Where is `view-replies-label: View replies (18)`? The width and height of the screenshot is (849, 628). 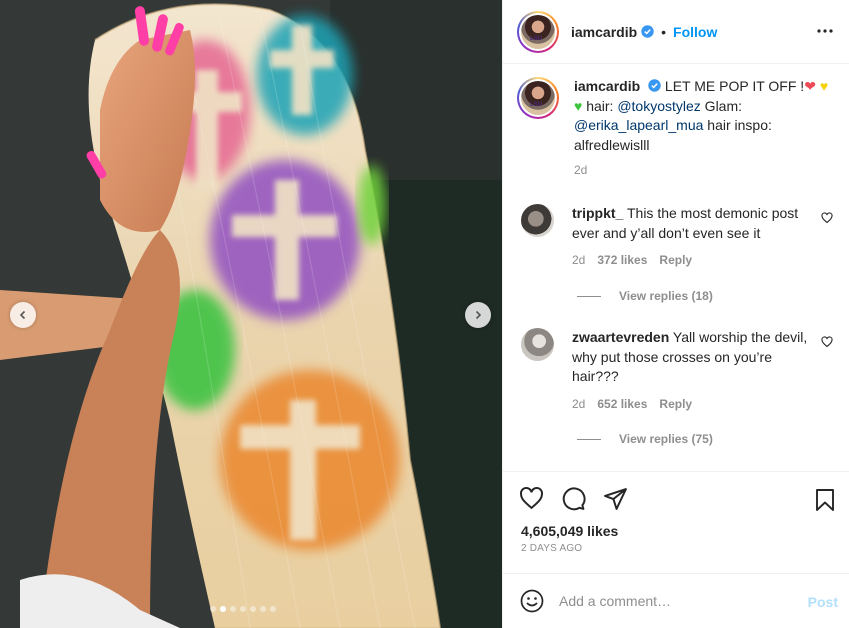
view-replies-label: View replies (18) is located at coordinates (666, 296).